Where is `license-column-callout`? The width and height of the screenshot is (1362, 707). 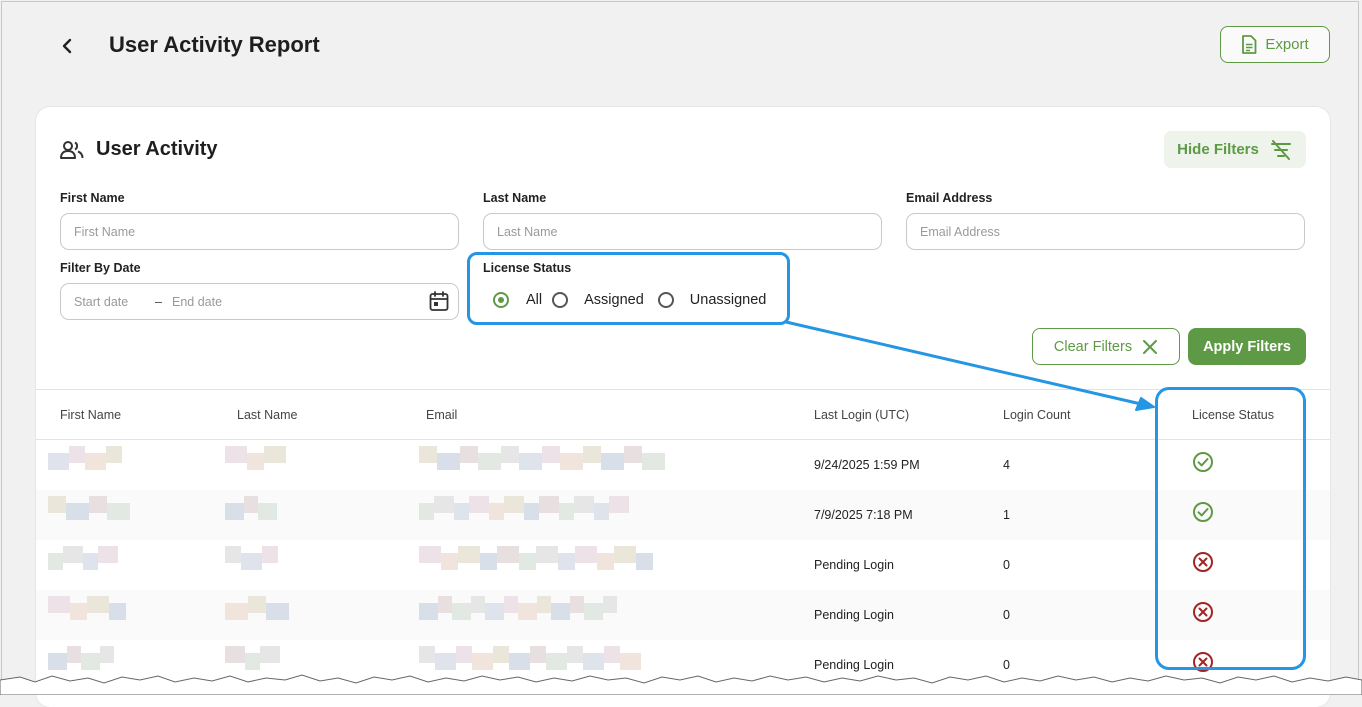 license-column-callout is located at coordinates (1230, 528).